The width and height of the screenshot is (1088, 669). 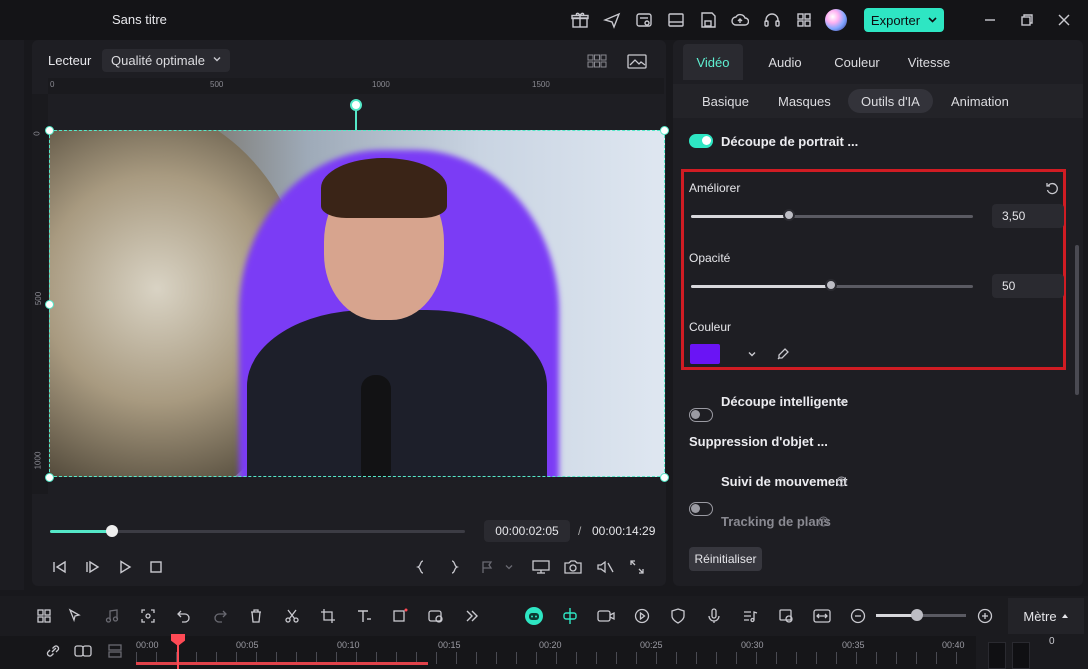 What do you see at coordinates (83, 651) in the screenshot?
I see `add-track-icon` at bounding box center [83, 651].